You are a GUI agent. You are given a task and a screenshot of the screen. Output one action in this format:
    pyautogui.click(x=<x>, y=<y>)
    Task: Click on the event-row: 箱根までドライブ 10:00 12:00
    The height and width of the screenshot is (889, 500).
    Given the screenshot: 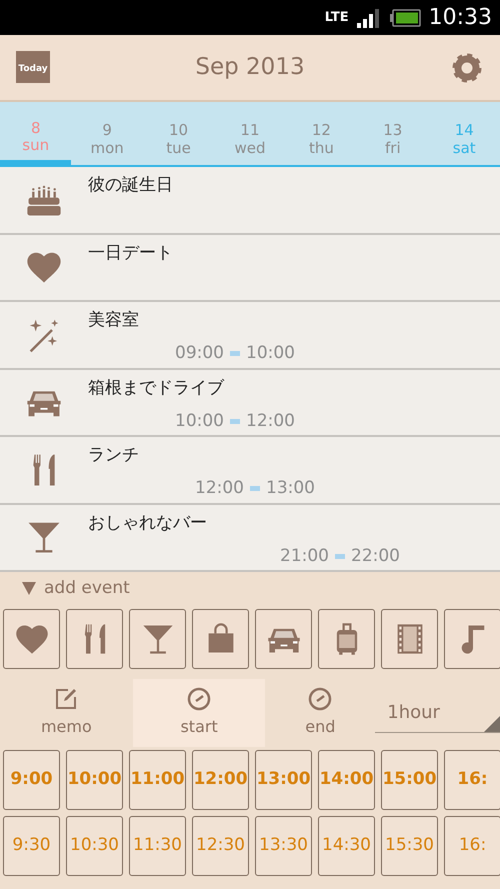 What is the action you would take?
    pyautogui.click(x=250, y=403)
    